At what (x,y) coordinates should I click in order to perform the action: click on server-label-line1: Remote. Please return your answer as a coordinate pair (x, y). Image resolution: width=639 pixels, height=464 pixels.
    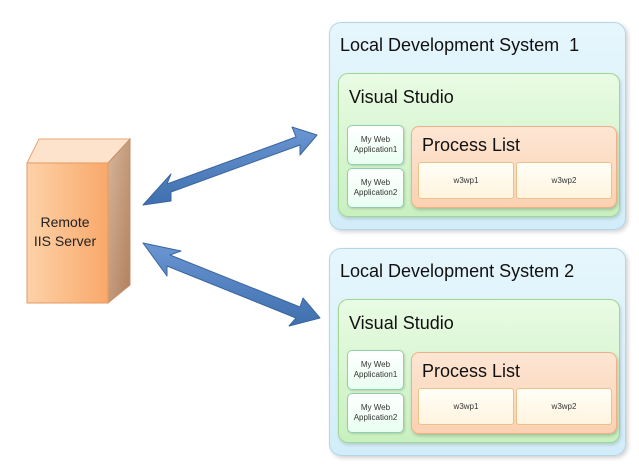
    Looking at the image, I should click on (65, 222).